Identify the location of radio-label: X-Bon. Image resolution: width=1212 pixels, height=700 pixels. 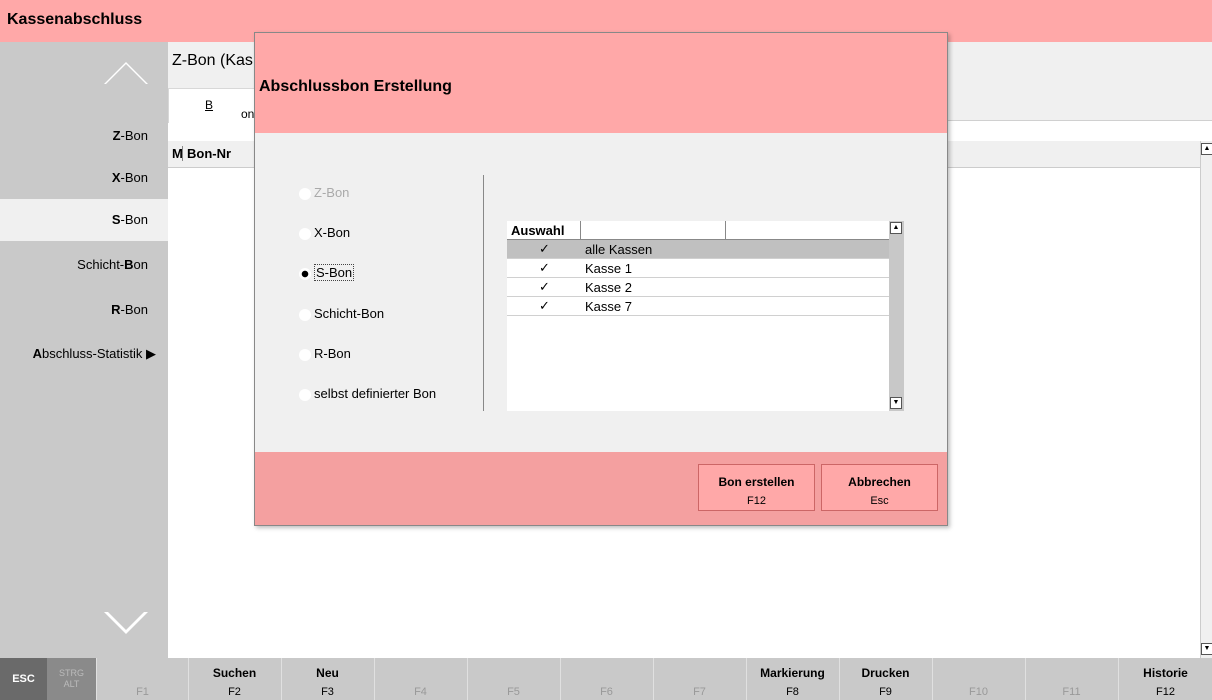
(332, 232).